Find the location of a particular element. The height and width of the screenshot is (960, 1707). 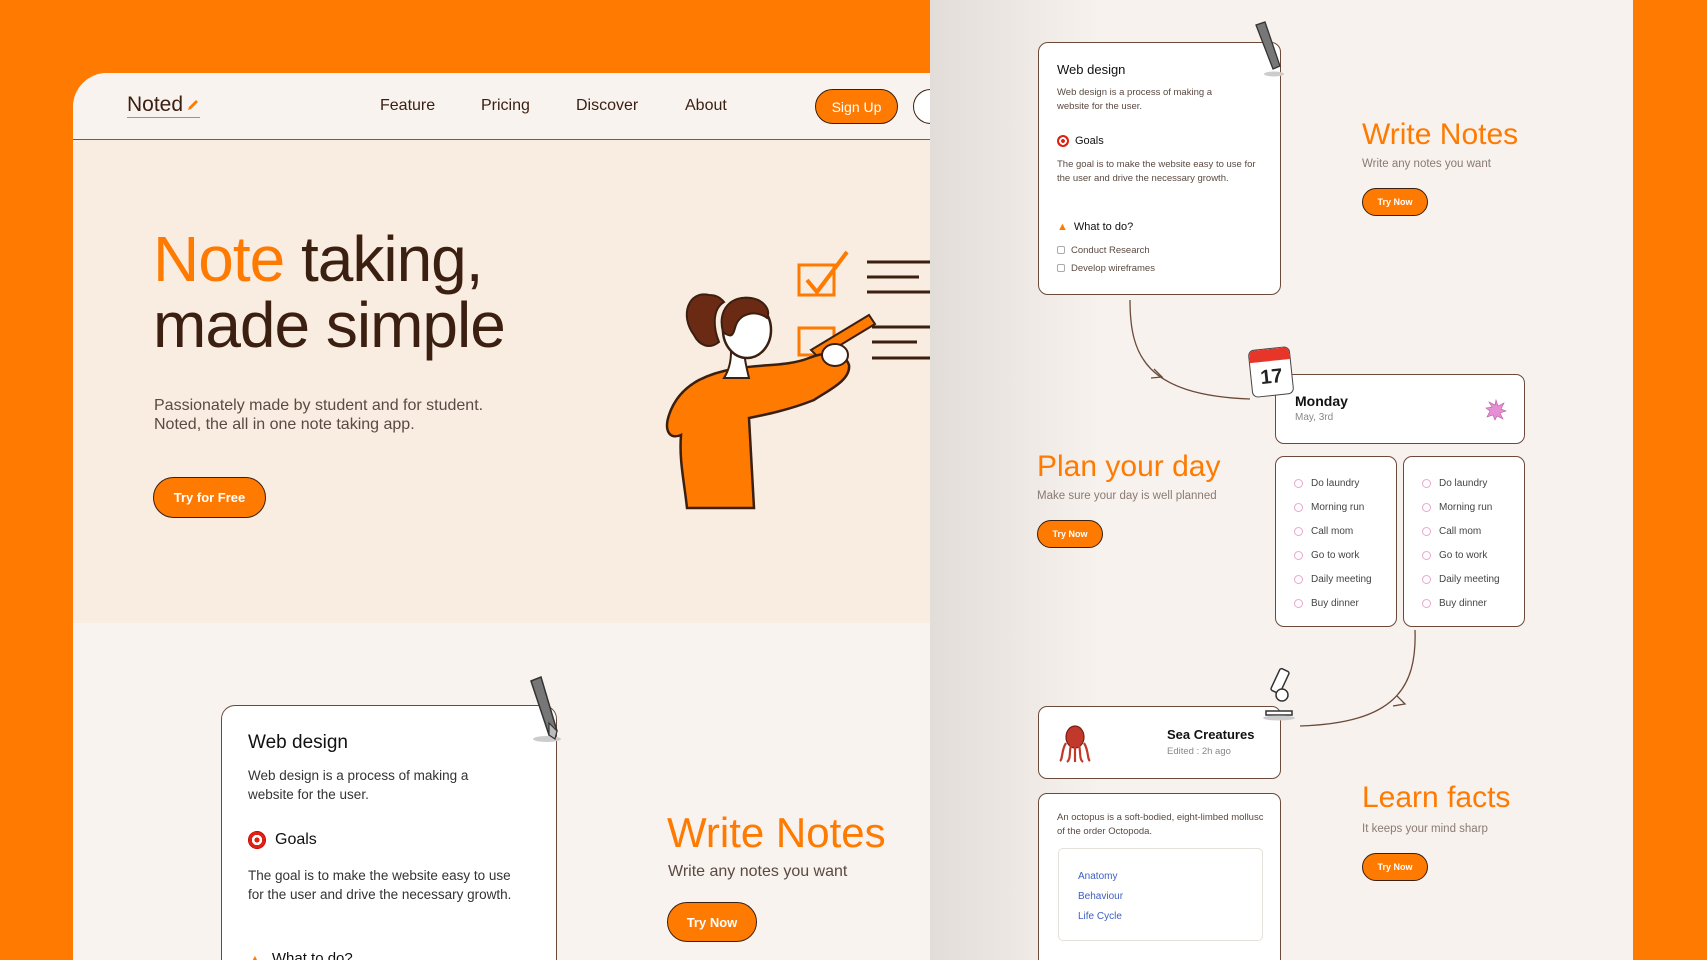

sea-card-meta: Edited : 2h ago is located at coordinates (1199, 751).